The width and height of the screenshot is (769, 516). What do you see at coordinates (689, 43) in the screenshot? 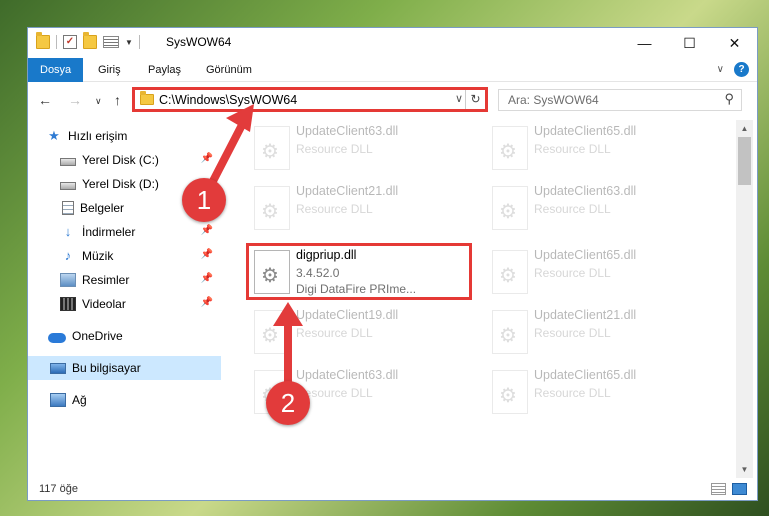
I see `maximize-button: ☐` at bounding box center [689, 43].